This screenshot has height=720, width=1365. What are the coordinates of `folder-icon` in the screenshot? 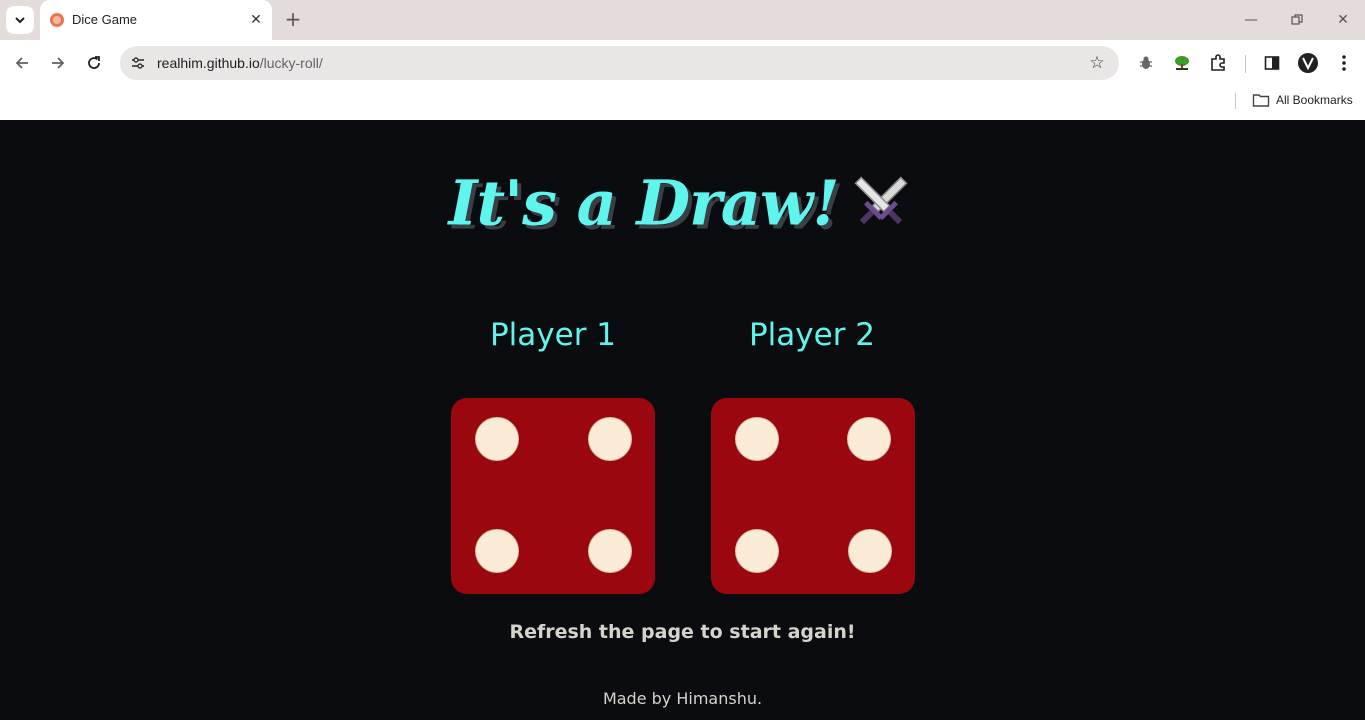 It's located at (1261, 100).